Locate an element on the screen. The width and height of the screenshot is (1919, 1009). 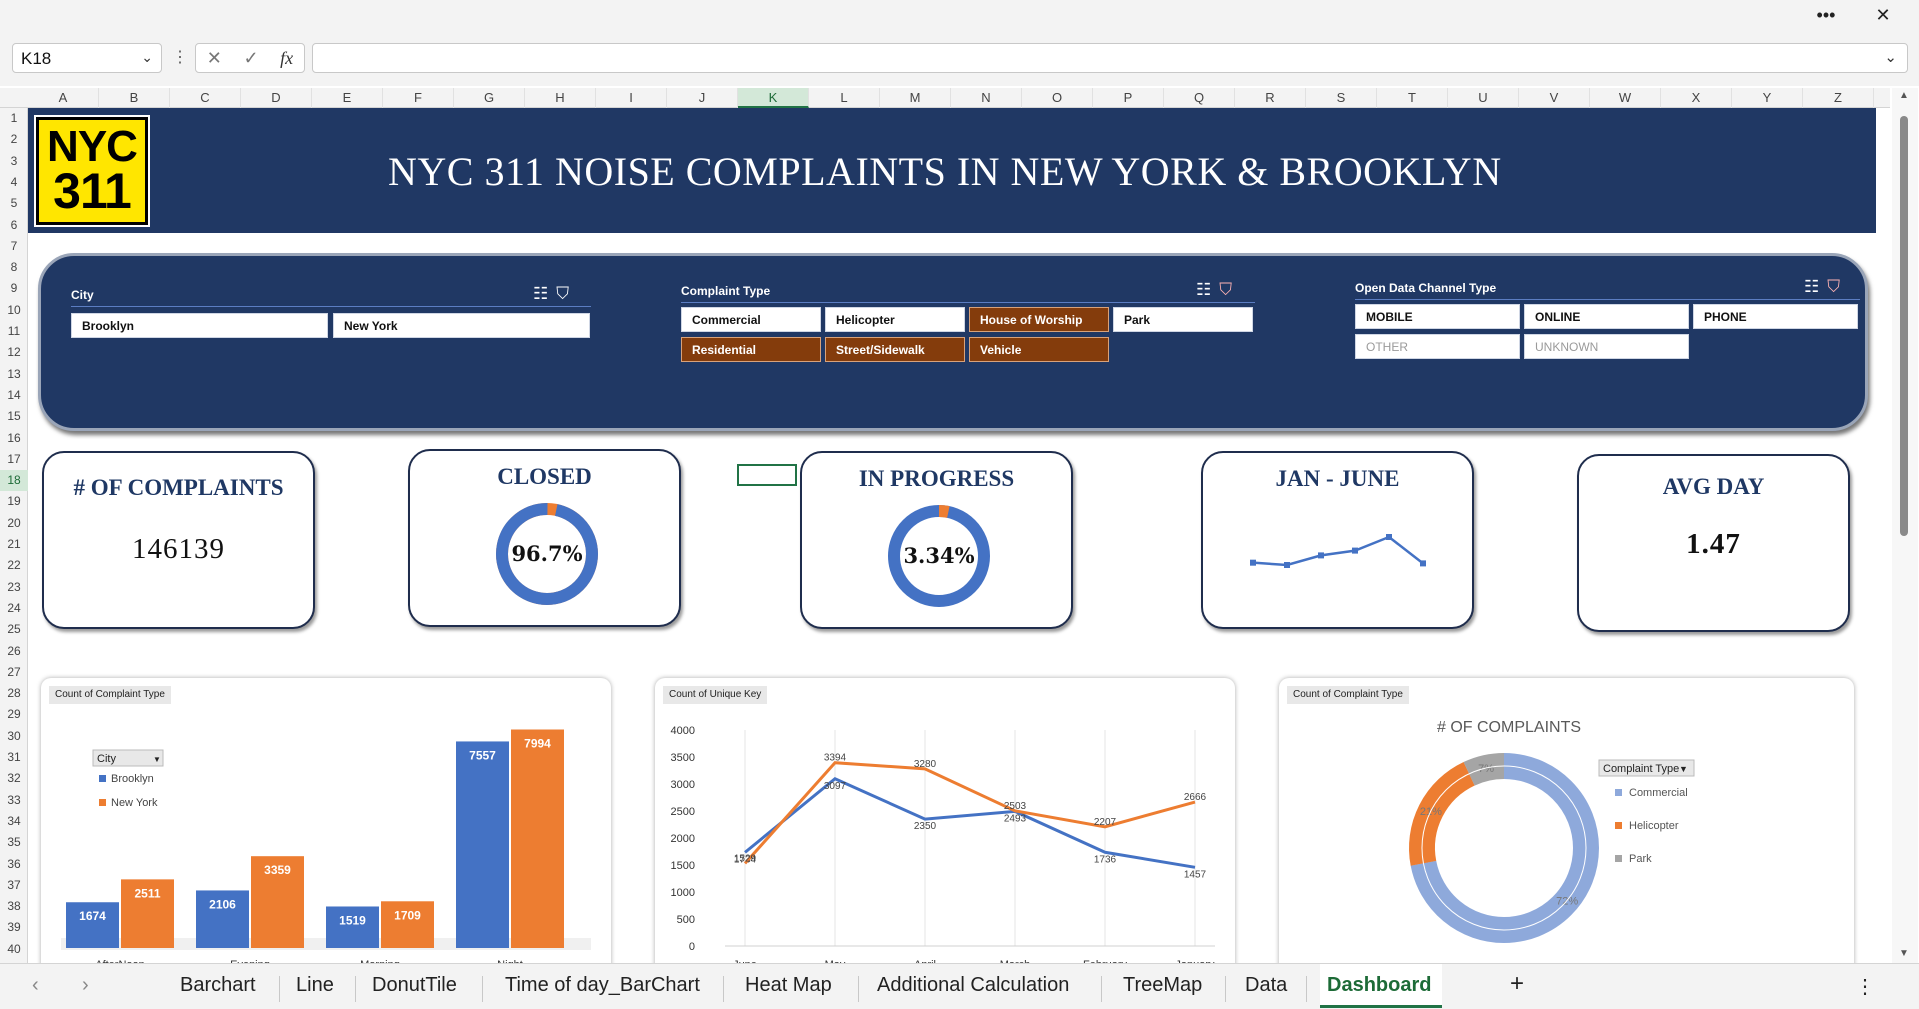
row-header-40: 40 is located at coordinates (14, 949).